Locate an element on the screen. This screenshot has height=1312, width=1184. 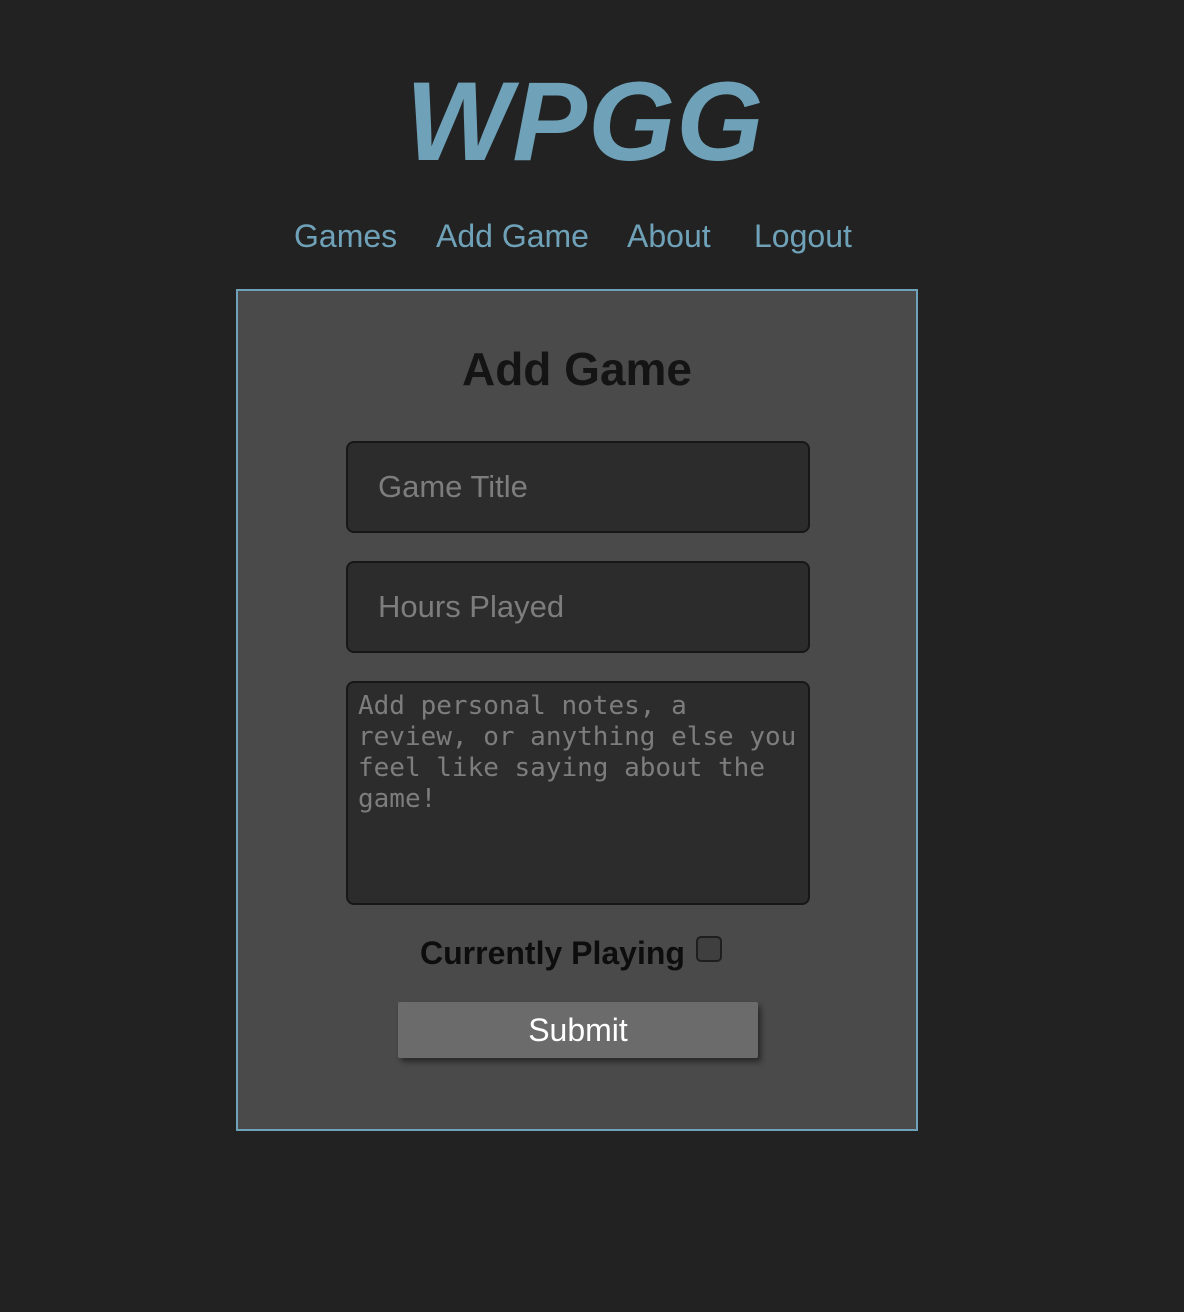
game-title-input is located at coordinates (578, 487).